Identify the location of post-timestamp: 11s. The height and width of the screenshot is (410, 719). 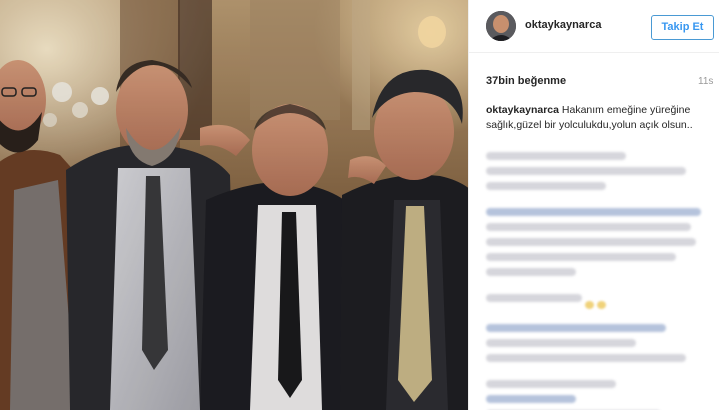
(705, 81).